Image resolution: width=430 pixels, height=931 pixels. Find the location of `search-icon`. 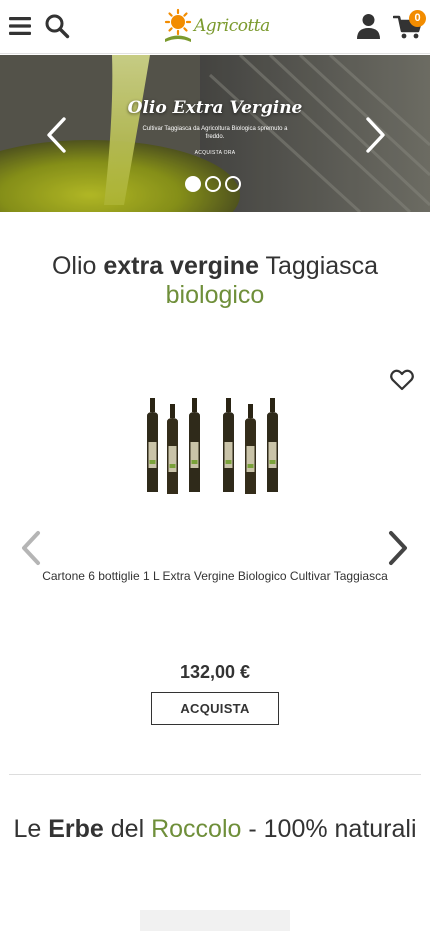

search-icon is located at coordinates (57, 26).